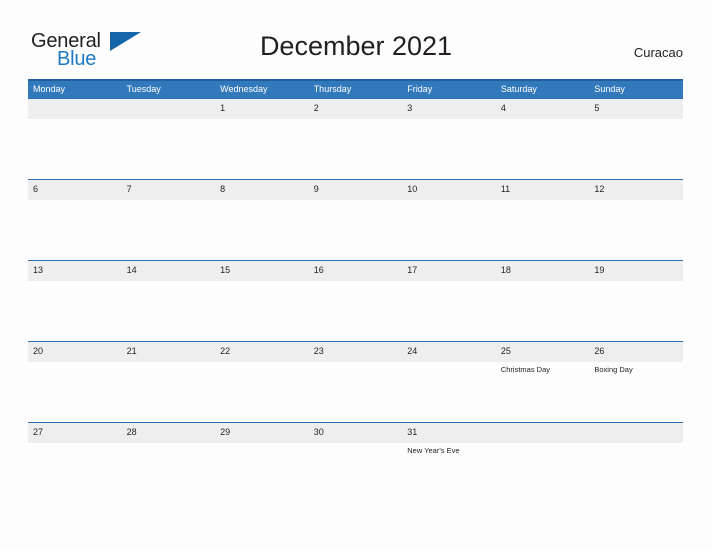 Image resolution: width=712 pixels, height=550 pixels. I want to click on day-cell: 13, so click(75, 301).